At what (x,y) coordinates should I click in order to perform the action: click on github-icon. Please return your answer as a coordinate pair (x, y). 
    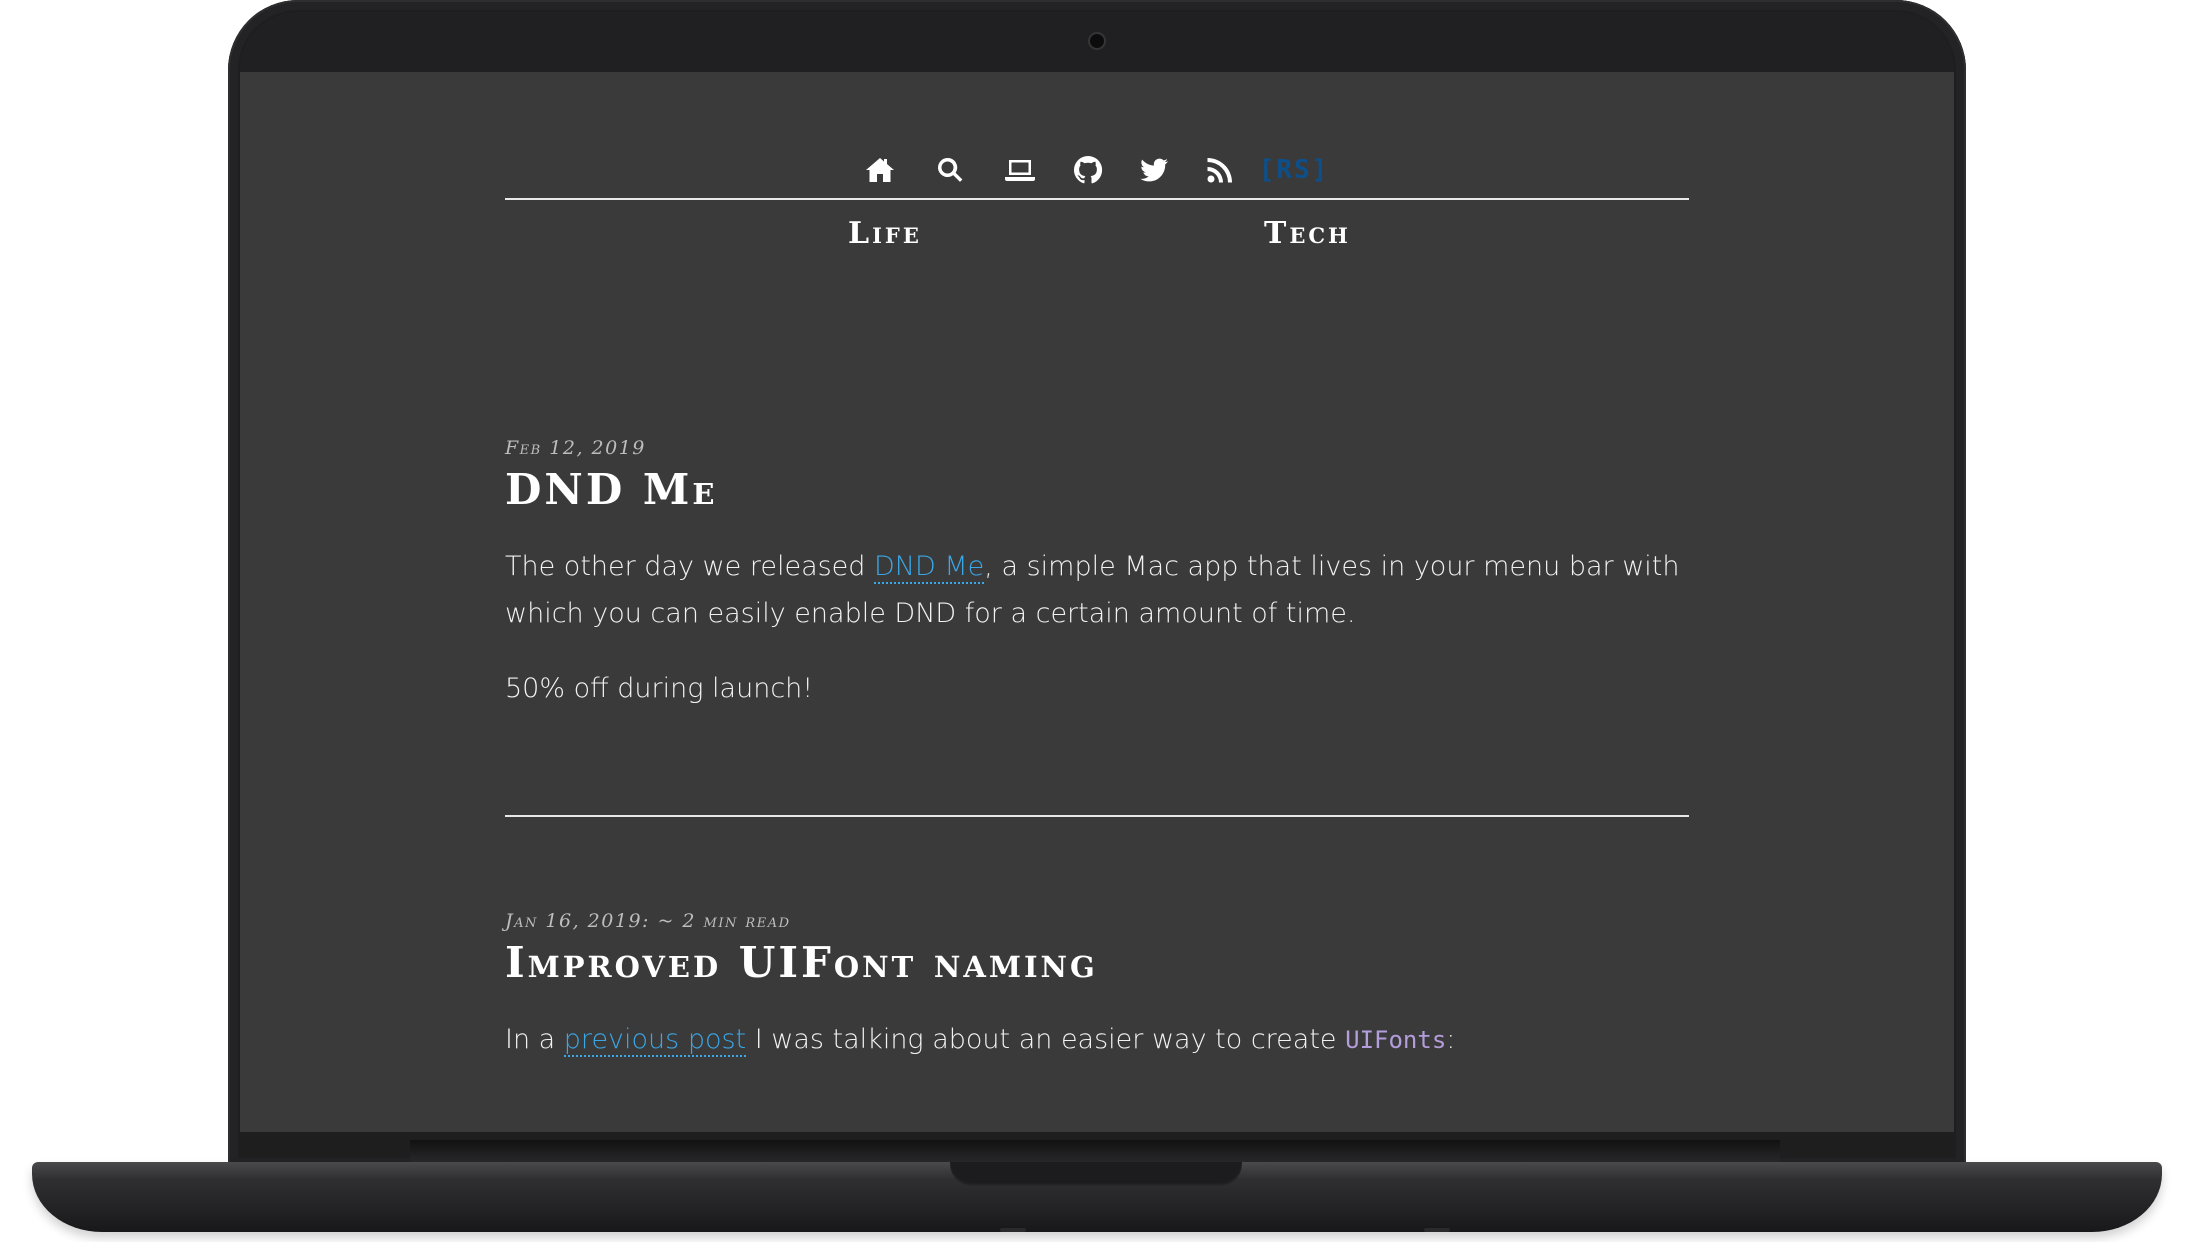
    Looking at the image, I should click on (1088, 170).